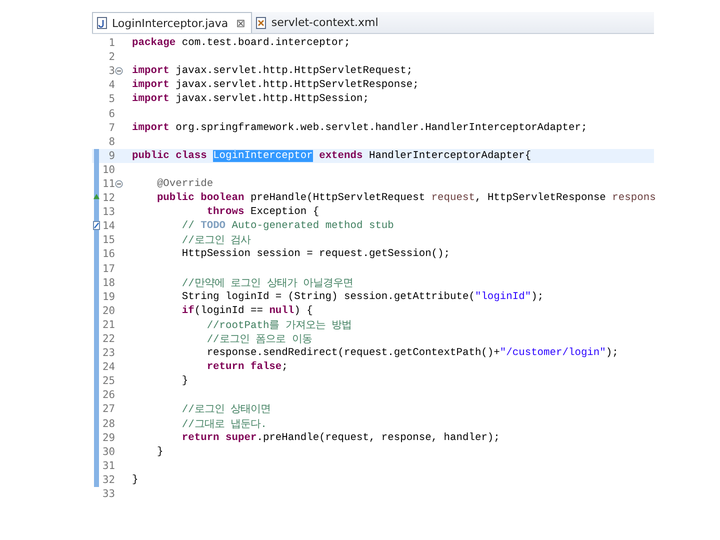  What do you see at coordinates (315, 254) in the screenshot?
I see `code-line: HttpSession session = request.getSession();` at bounding box center [315, 254].